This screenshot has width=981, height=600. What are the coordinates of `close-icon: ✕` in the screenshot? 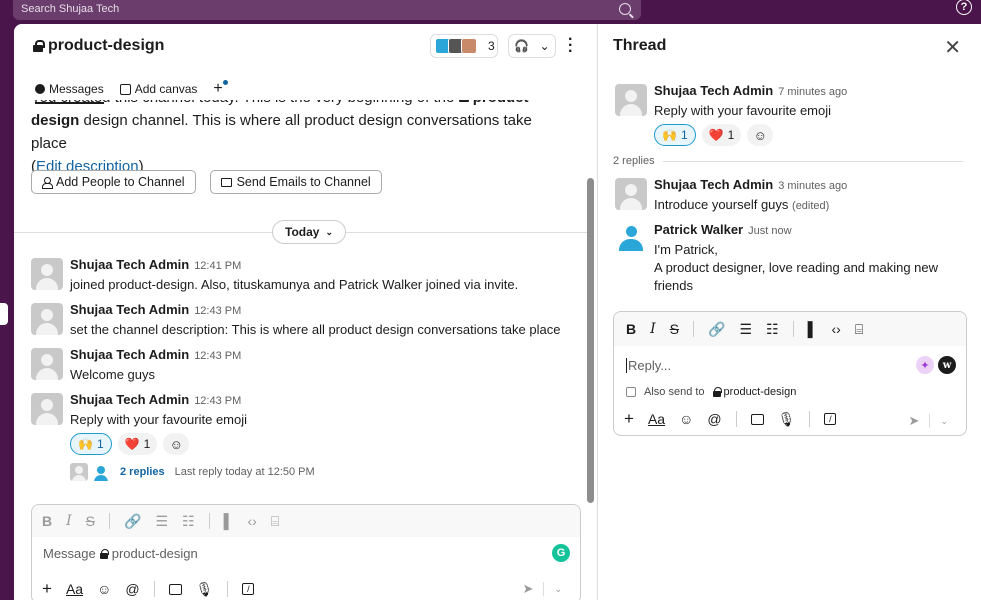 It's located at (952, 47).